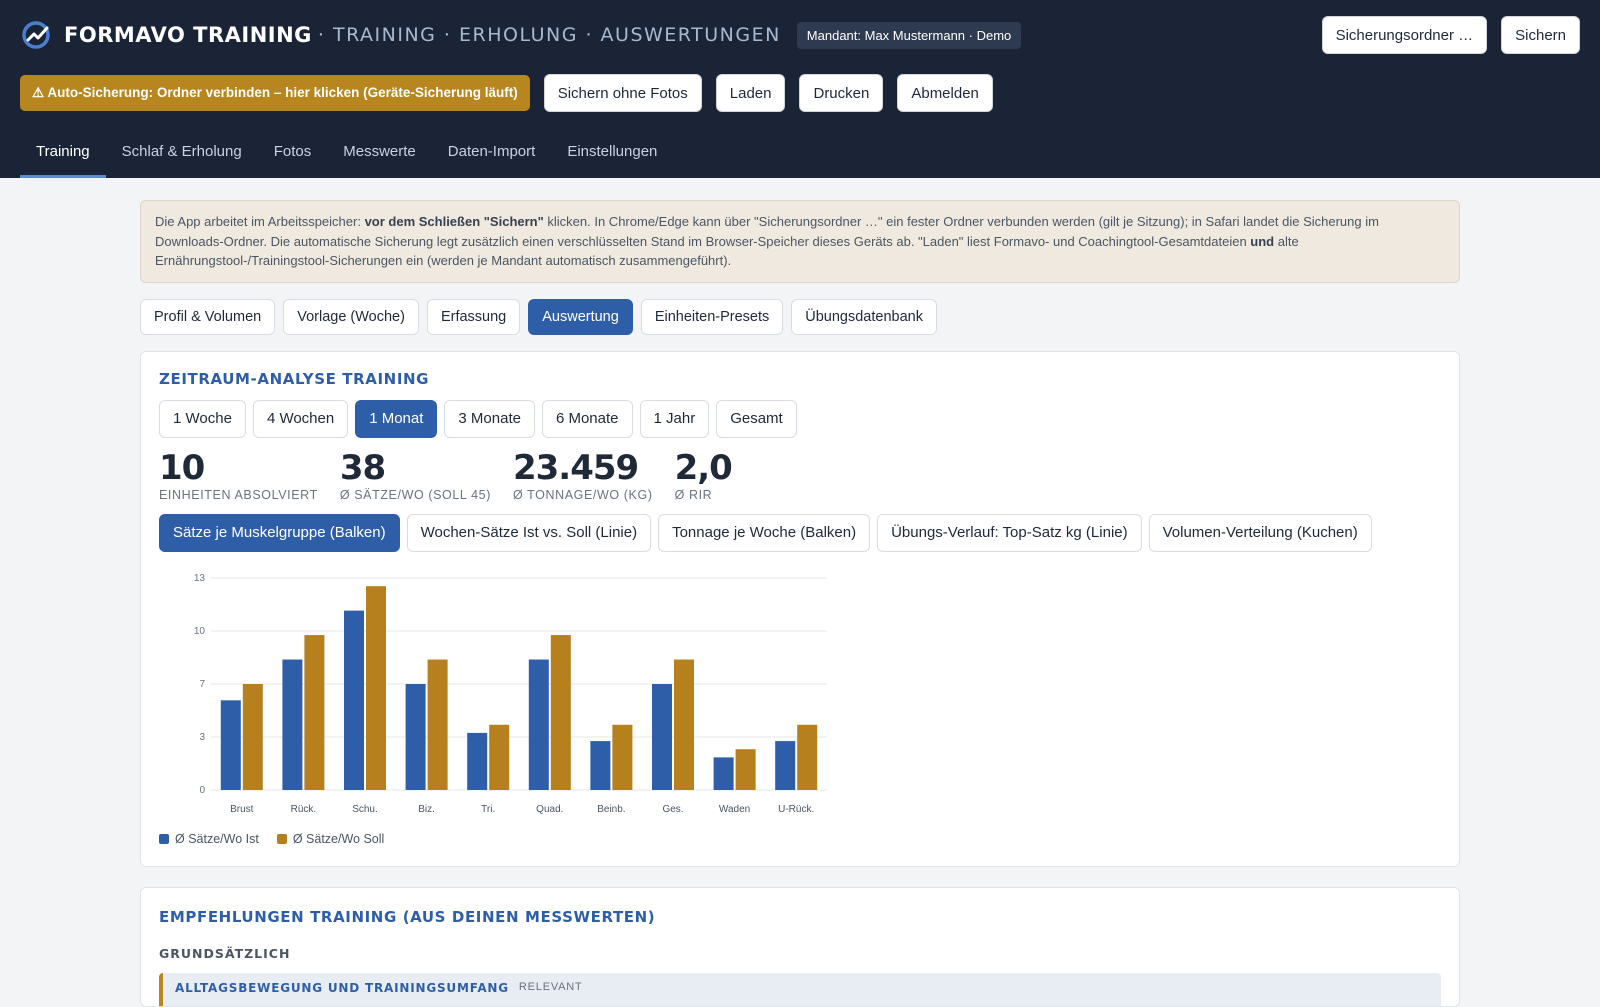 This screenshot has height=1007, width=1600. I want to click on legend-swatch-ist, so click(164, 838).